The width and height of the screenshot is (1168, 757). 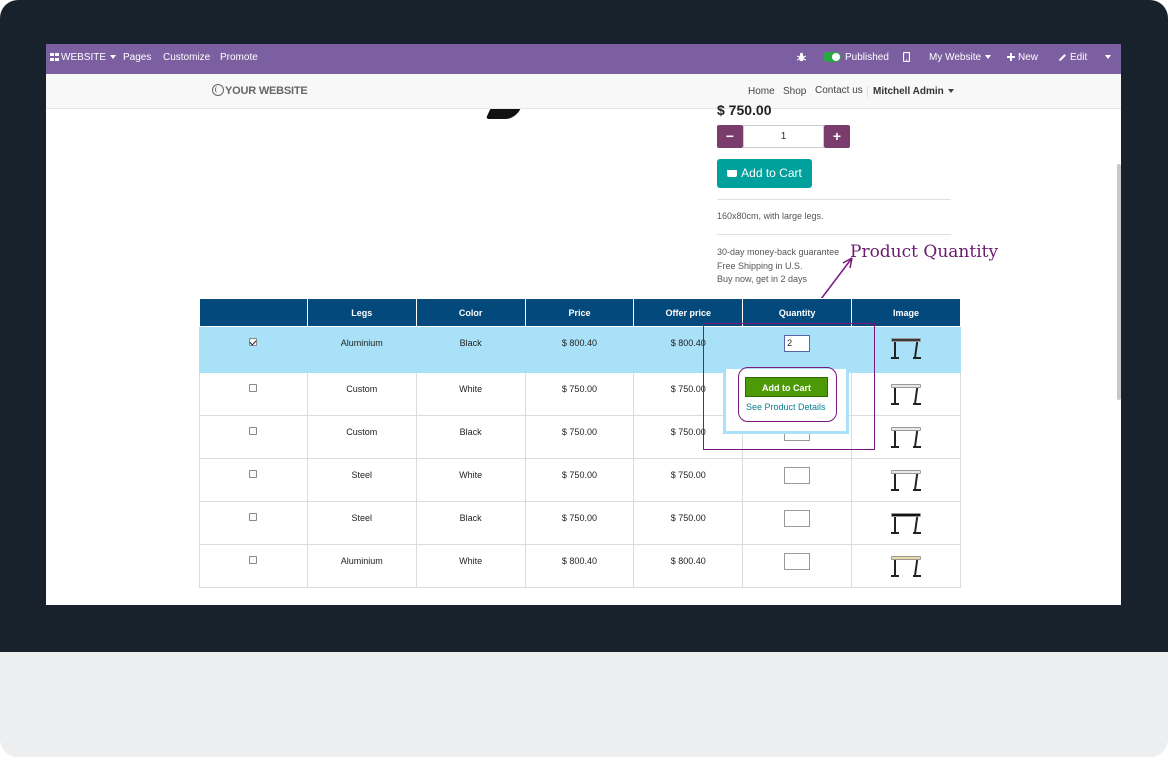 I want to click on add-to-cart-button: Add to Cart, so click(x=764, y=173).